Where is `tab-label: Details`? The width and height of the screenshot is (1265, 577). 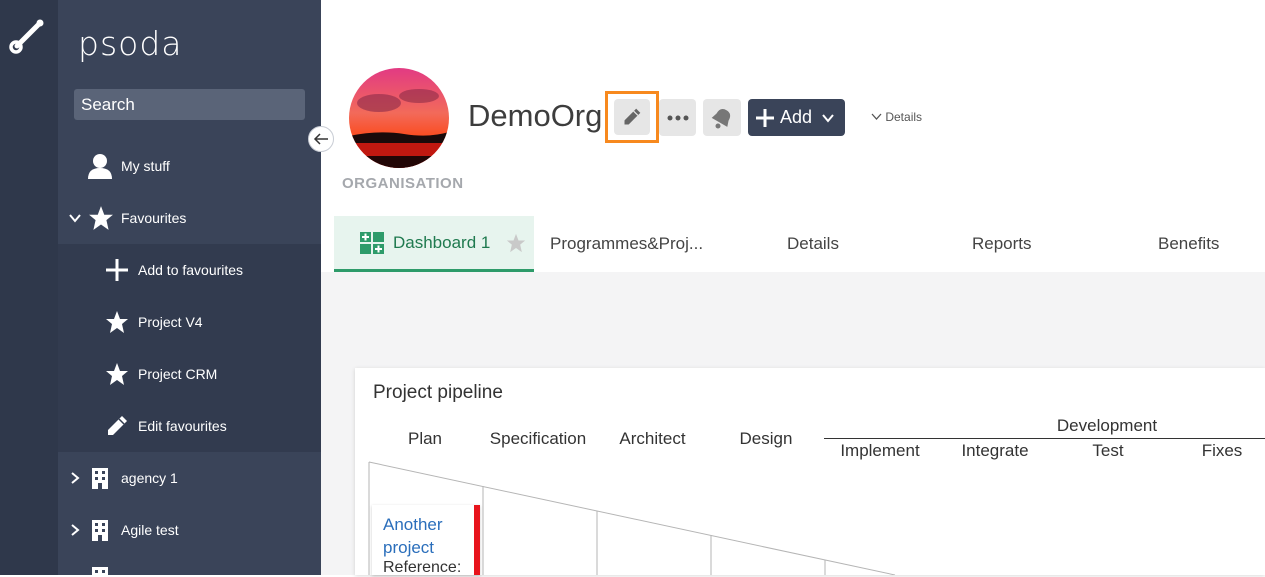 tab-label: Details is located at coordinates (813, 243).